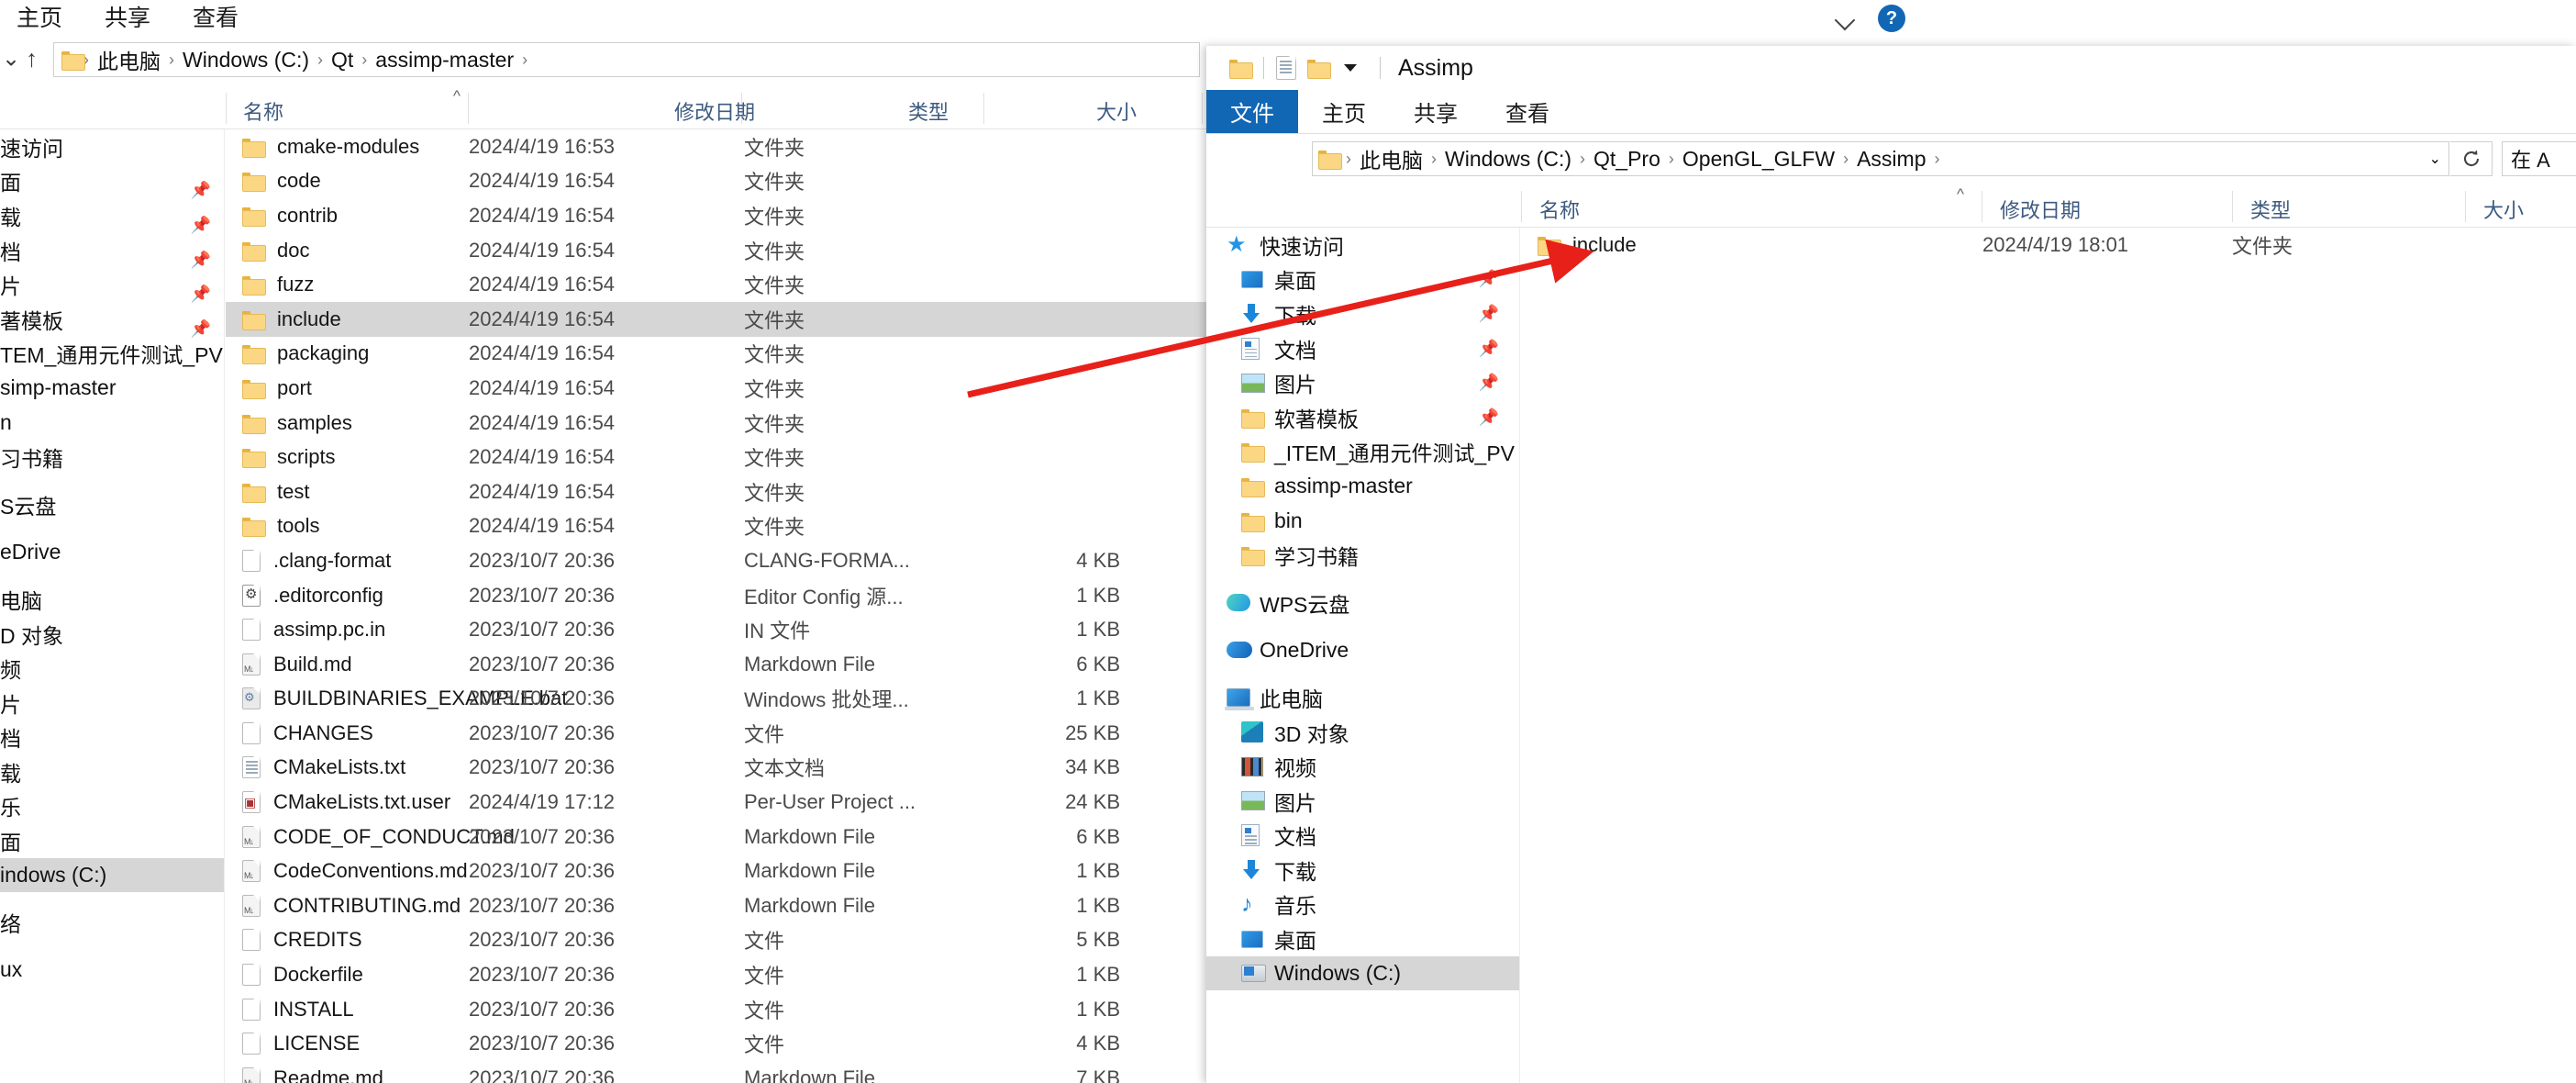 The image size is (2576, 1083). I want to click on back-ribbon-tab-2: 查看, so click(215, 18).